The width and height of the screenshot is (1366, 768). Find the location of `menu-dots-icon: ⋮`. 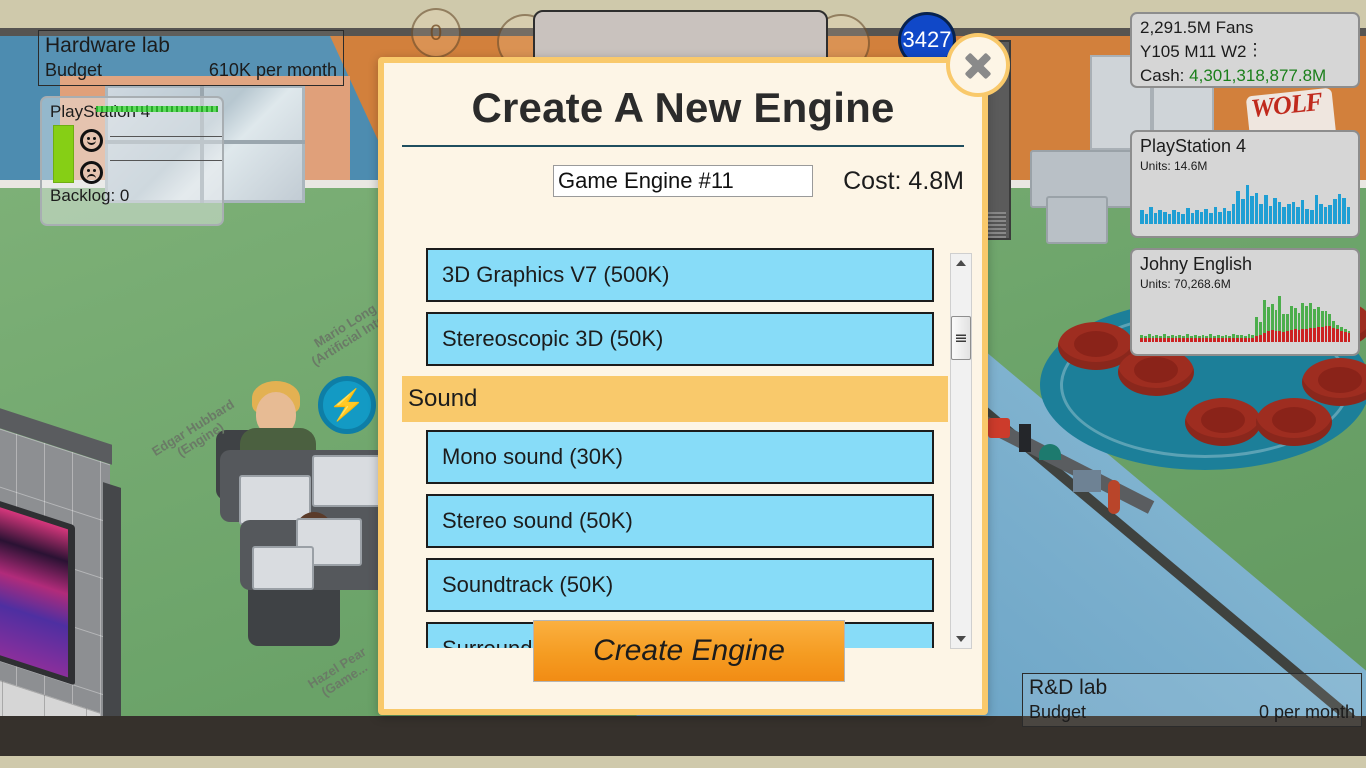

menu-dots-icon: ⋮ is located at coordinates (1254, 49).